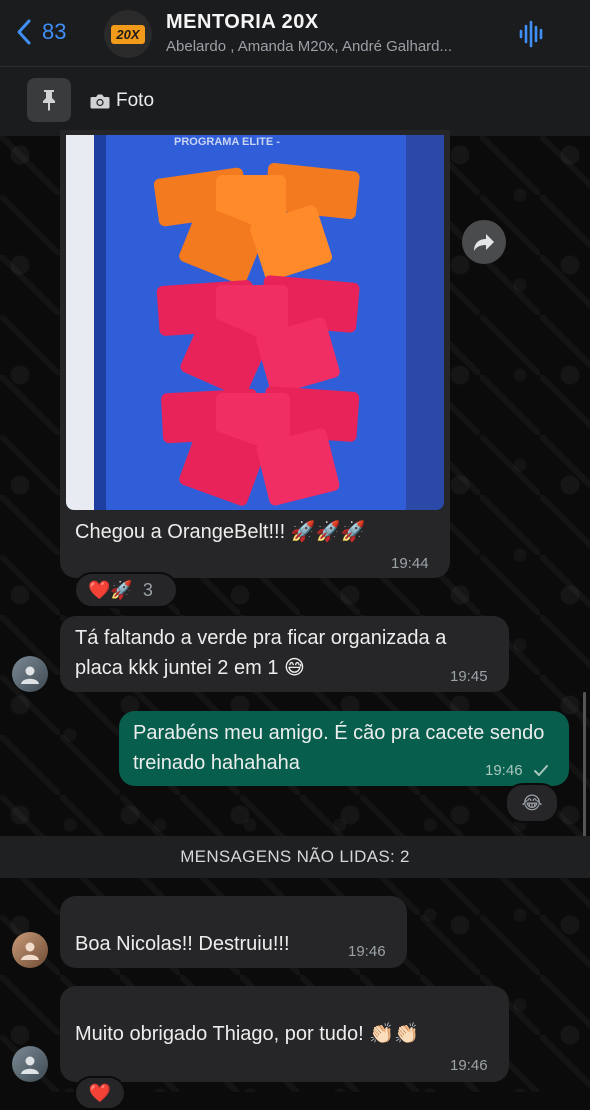  What do you see at coordinates (541, 770) in the screenshot?
I see `checkmark-icon` at bounding box center [541, 770].